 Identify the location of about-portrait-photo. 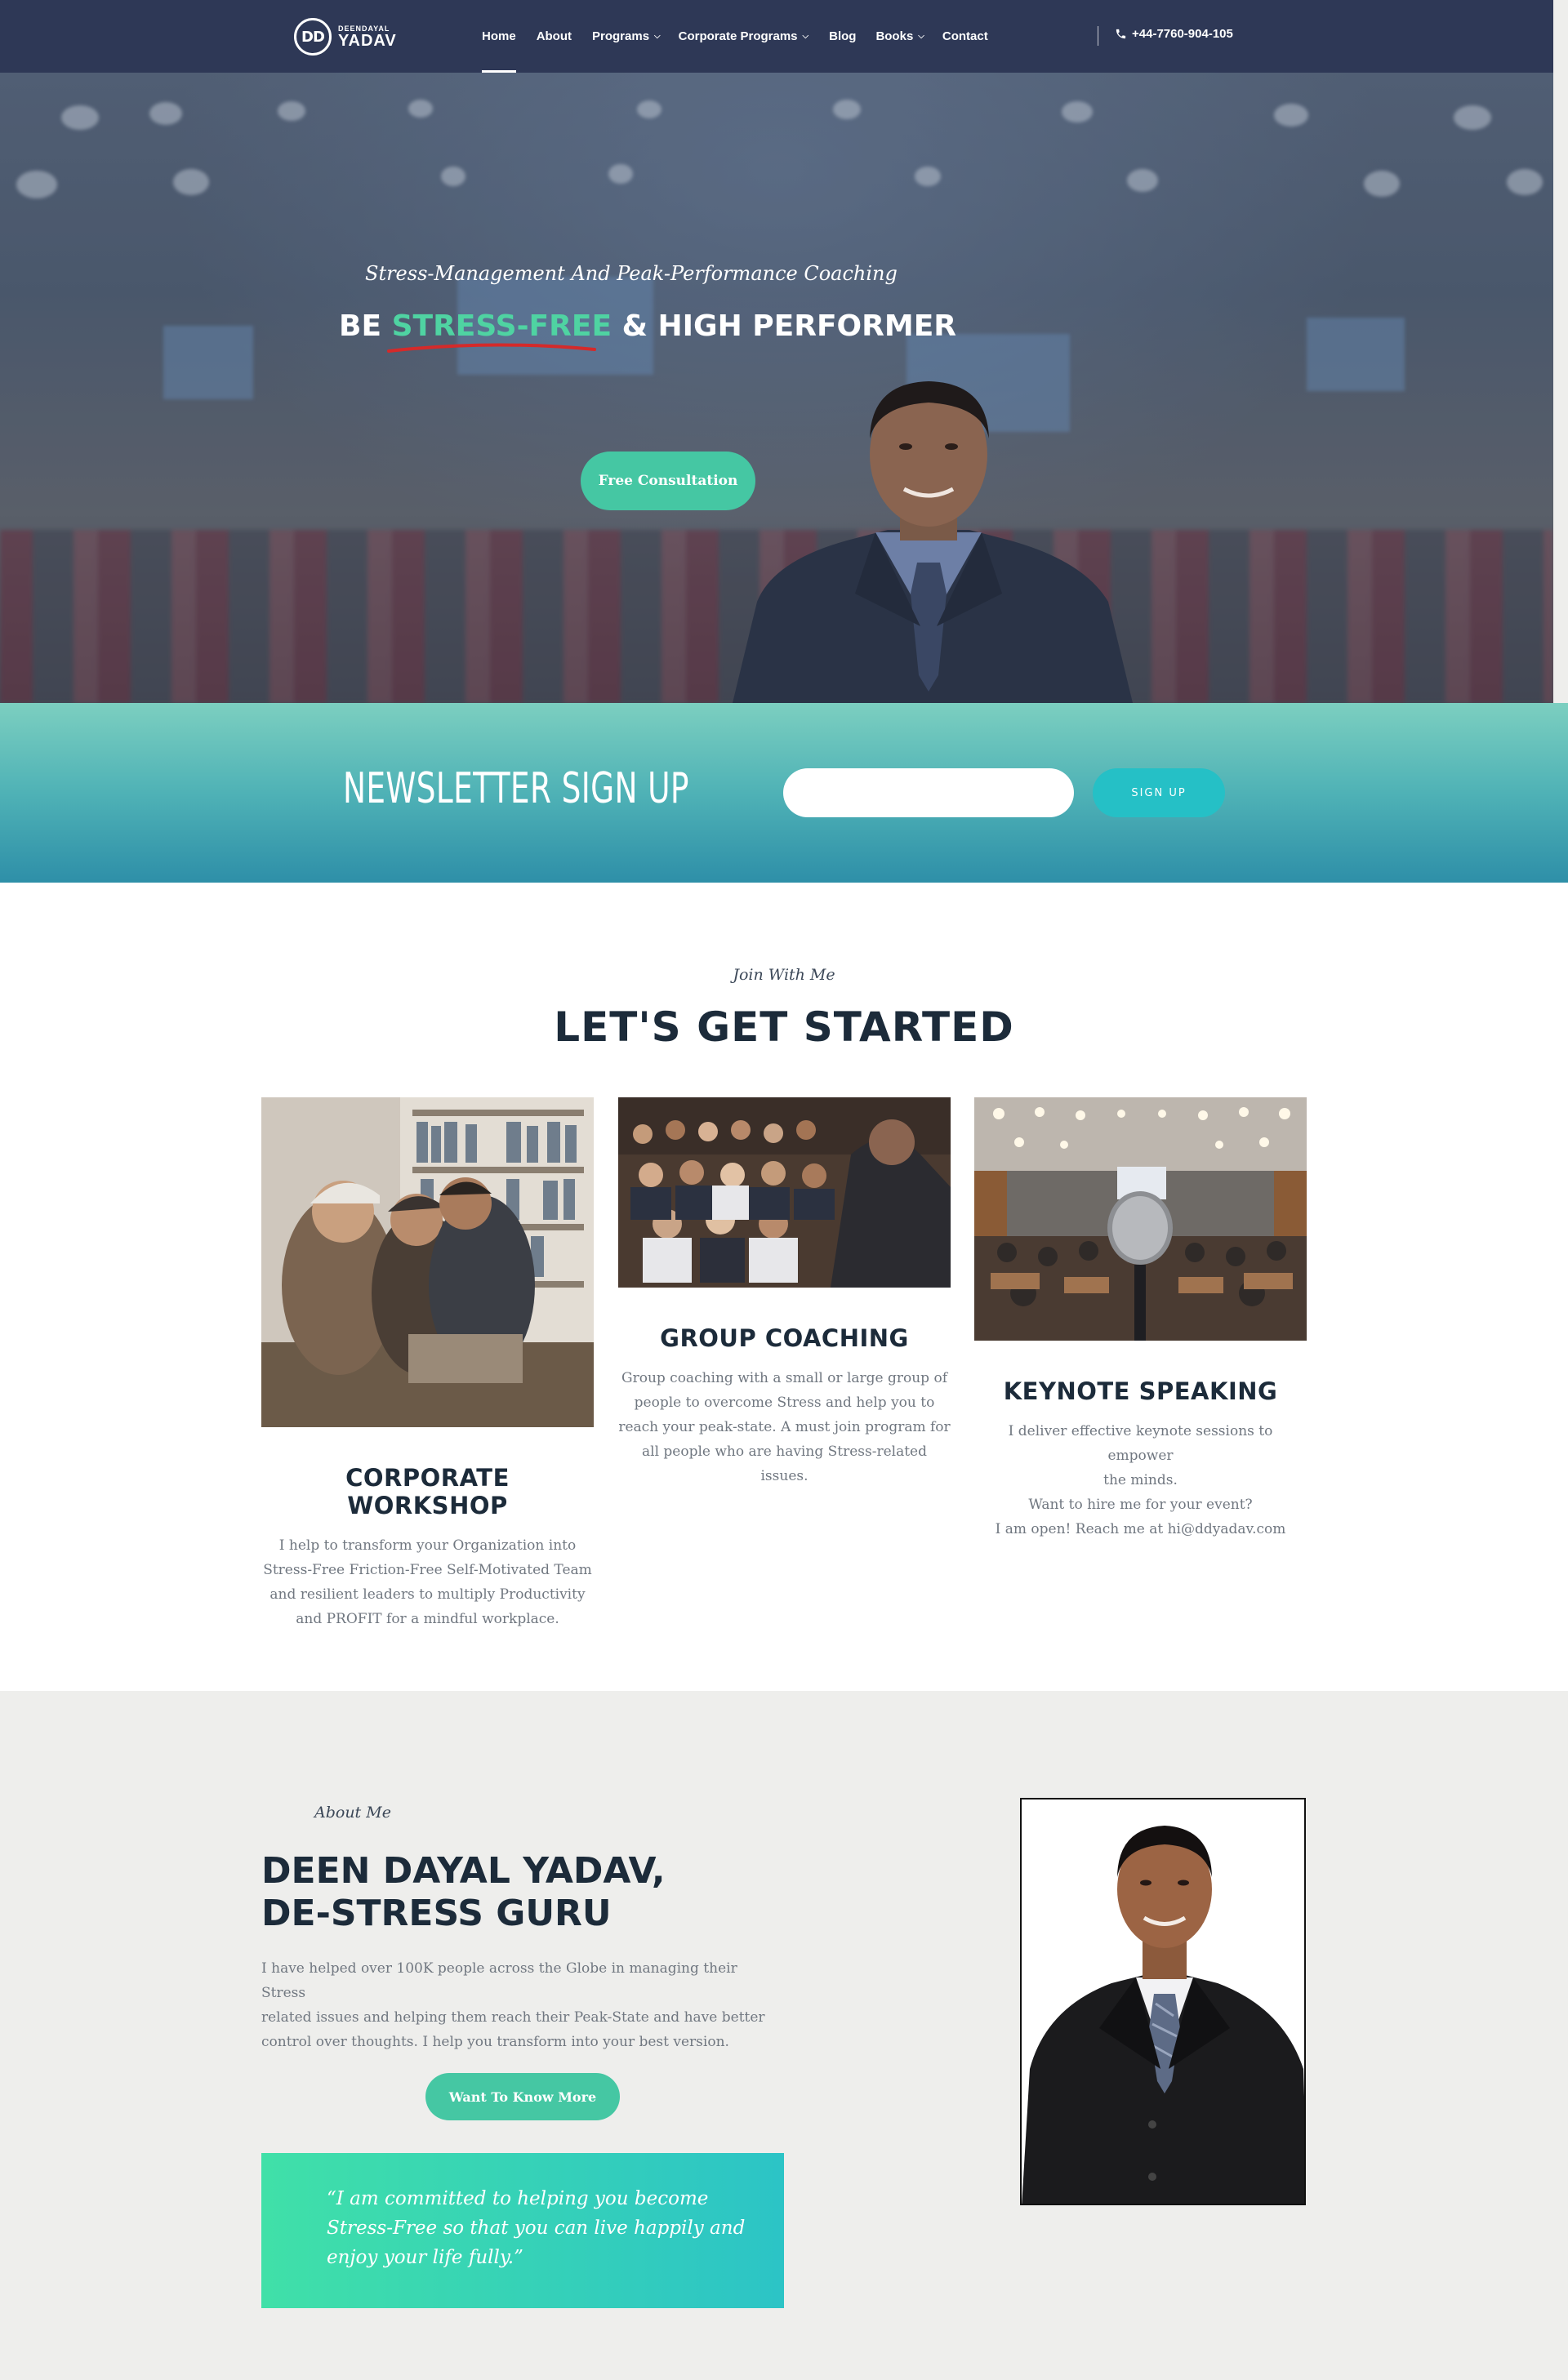
(1163, 2002).